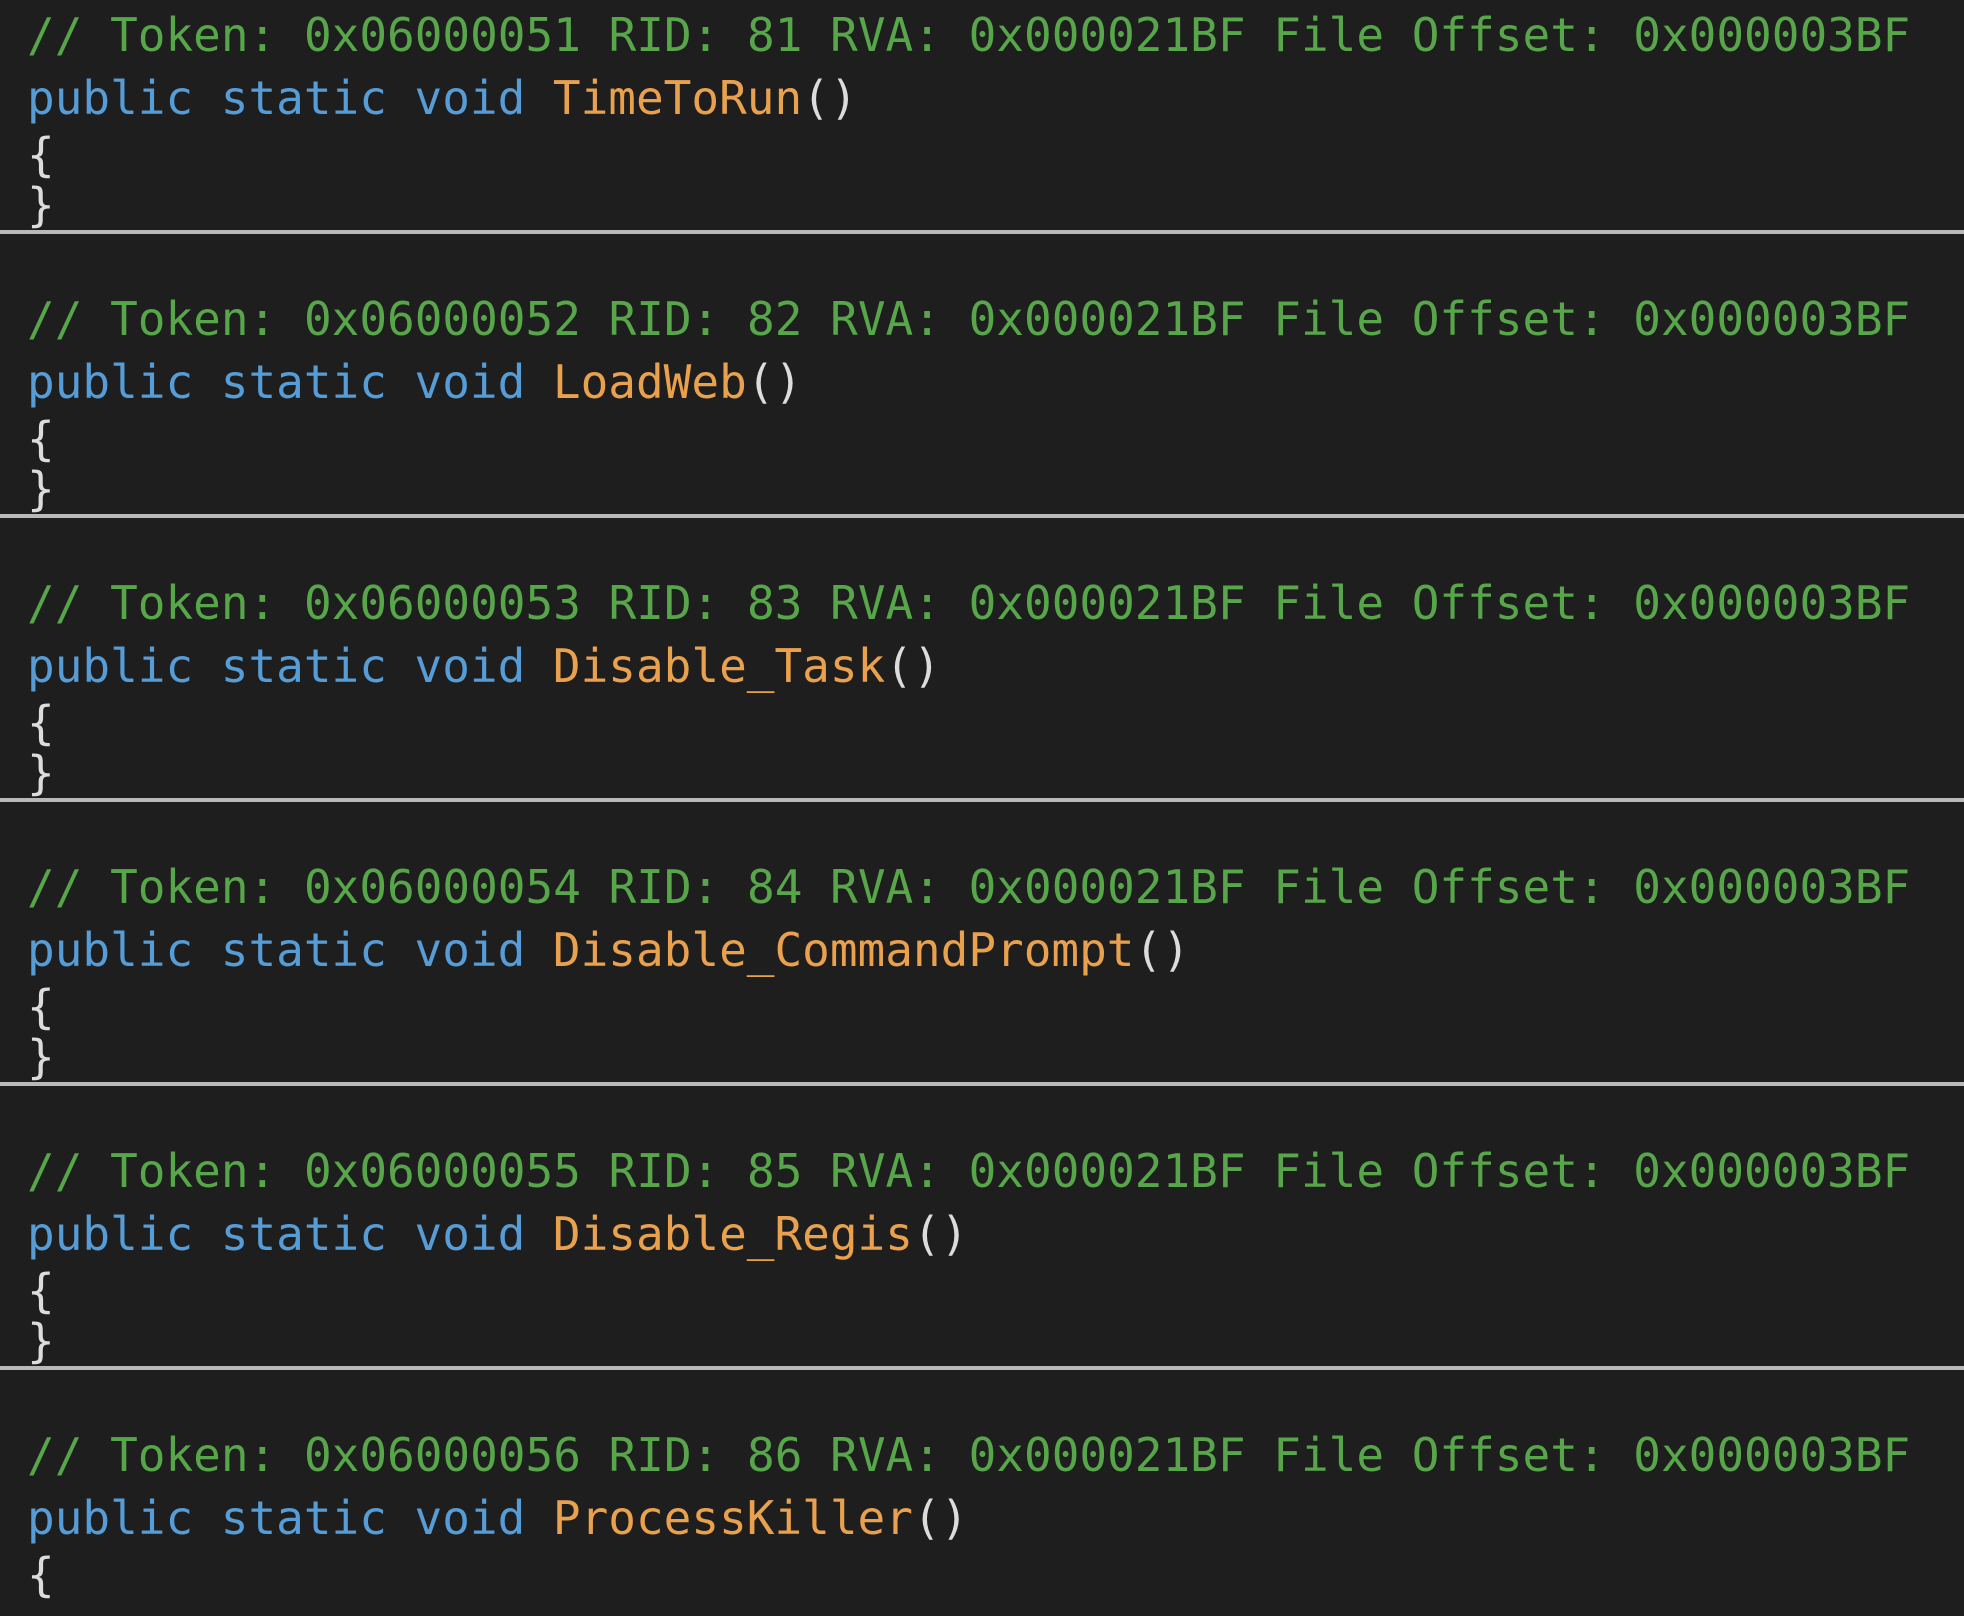 This screenshot has width=1964, height=1616. Describe the element at coordinates (733, 1518) in the screenshot. I see `method-name: ProcessKiller` at that location.